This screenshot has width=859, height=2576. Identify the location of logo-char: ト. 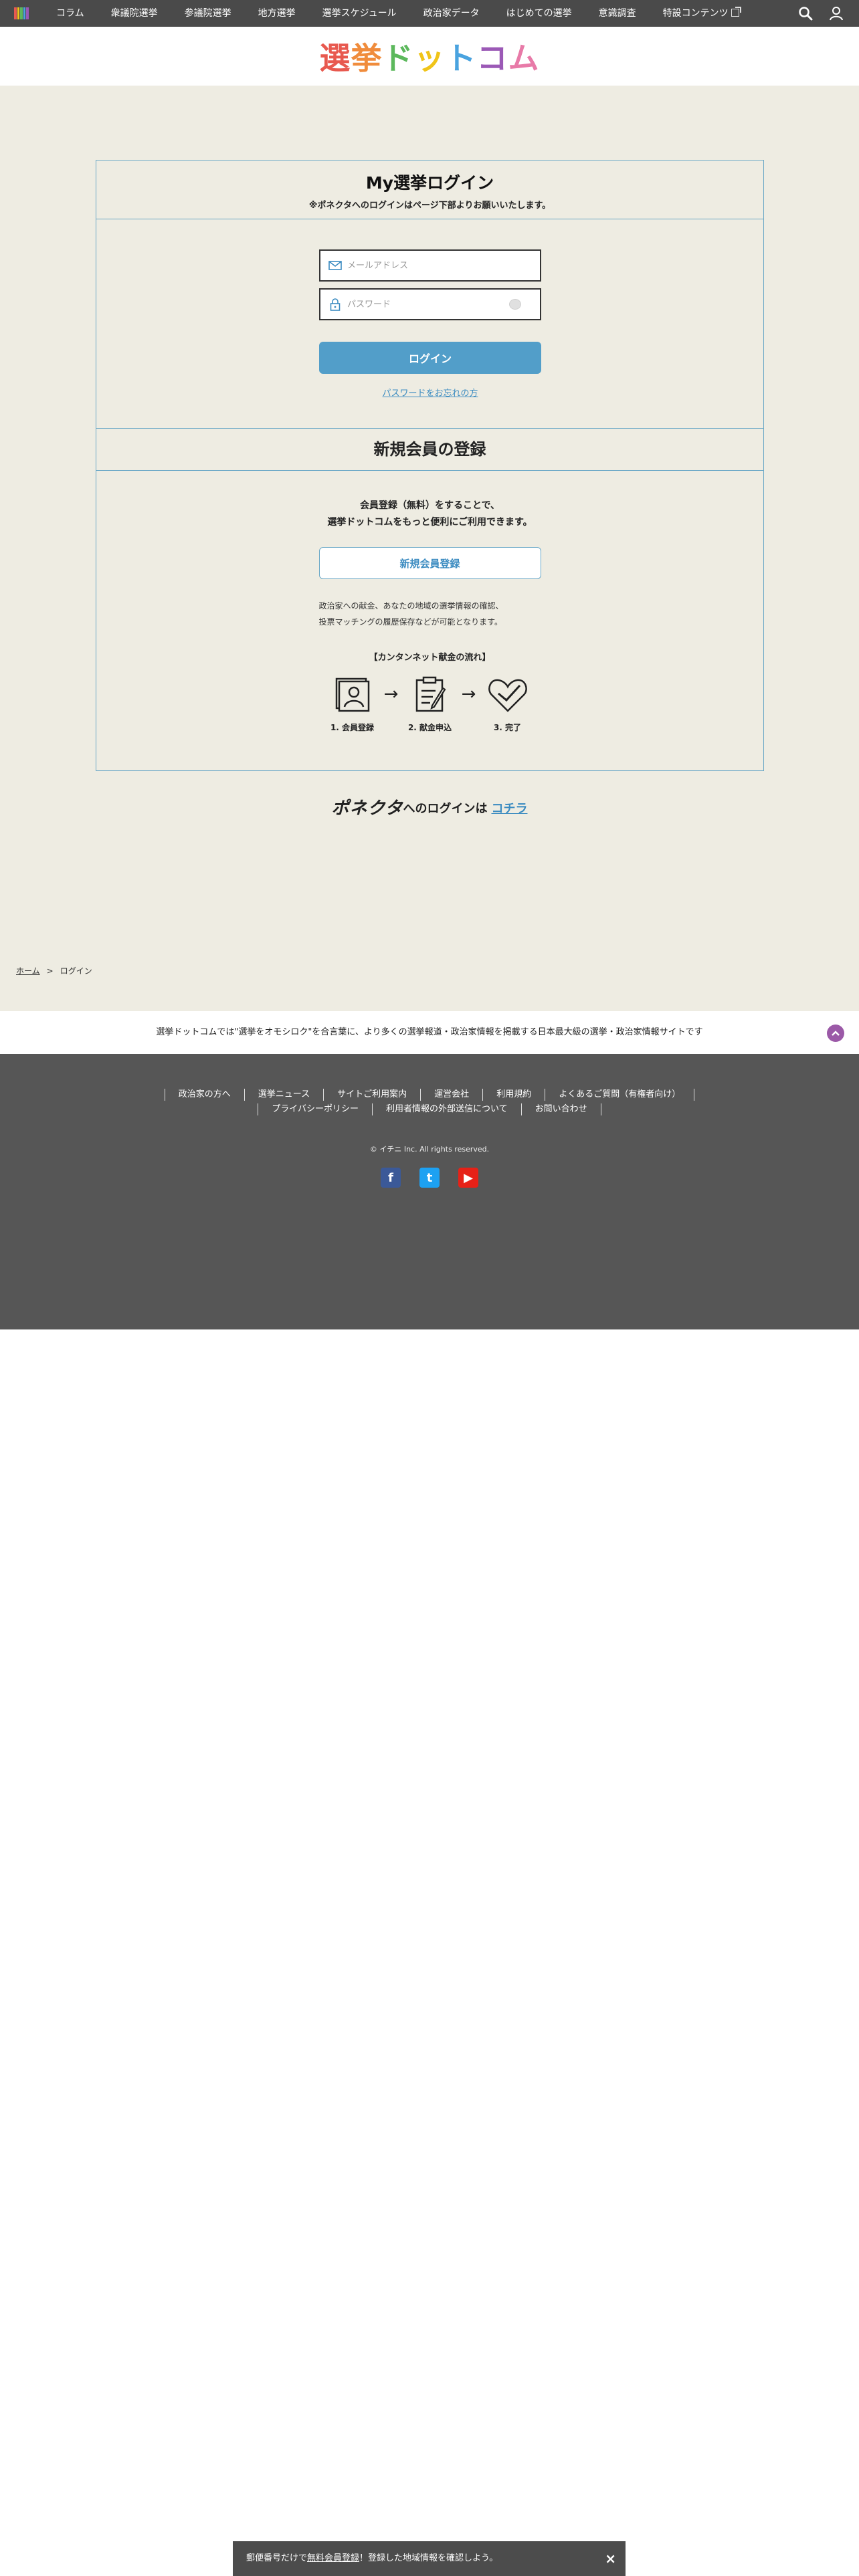
(461, 58).